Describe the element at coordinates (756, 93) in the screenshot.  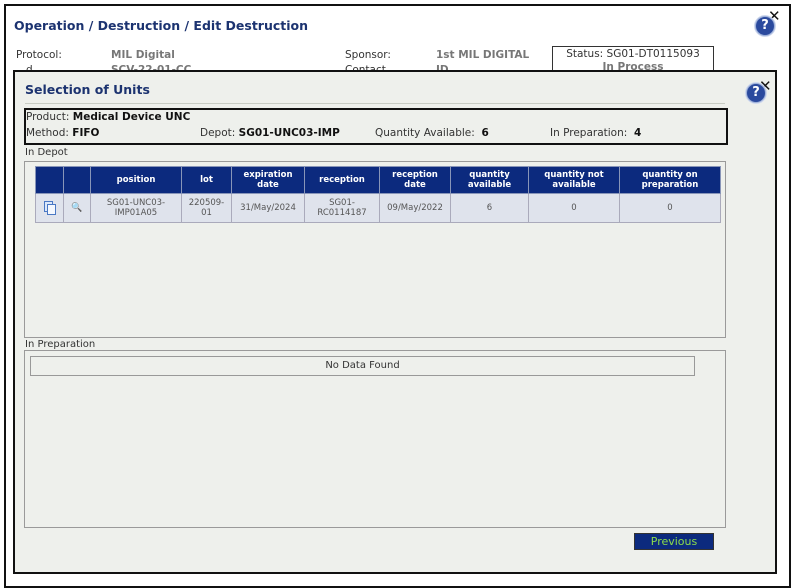
I see `dialog-help-icon: ?` at that location.